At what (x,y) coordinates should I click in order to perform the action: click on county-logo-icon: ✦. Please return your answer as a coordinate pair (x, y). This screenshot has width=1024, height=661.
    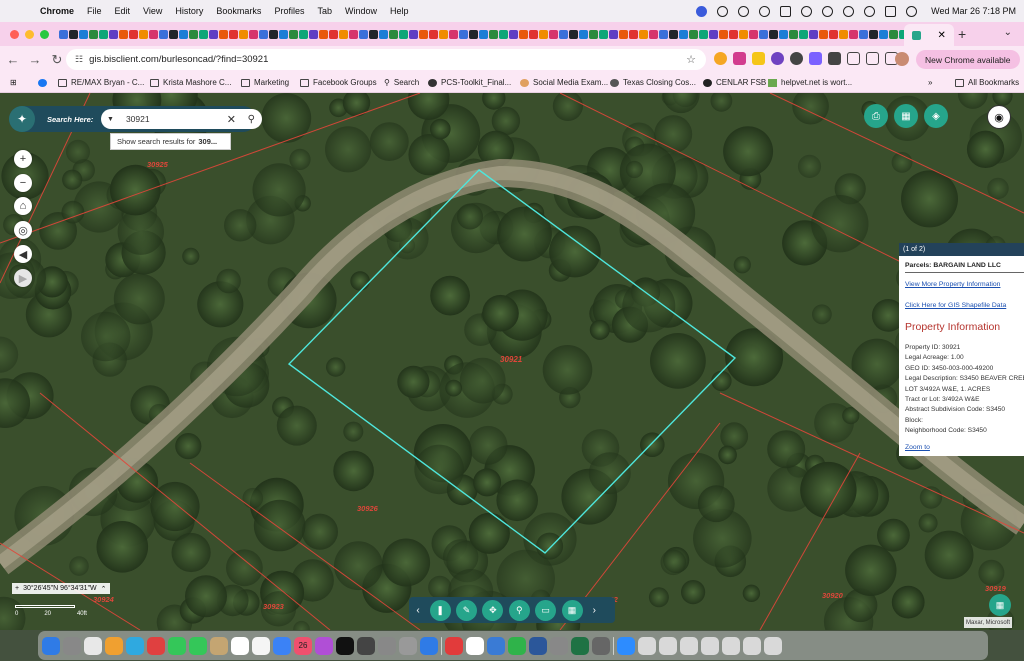
    Looking at the image, I should click on (22, 119).